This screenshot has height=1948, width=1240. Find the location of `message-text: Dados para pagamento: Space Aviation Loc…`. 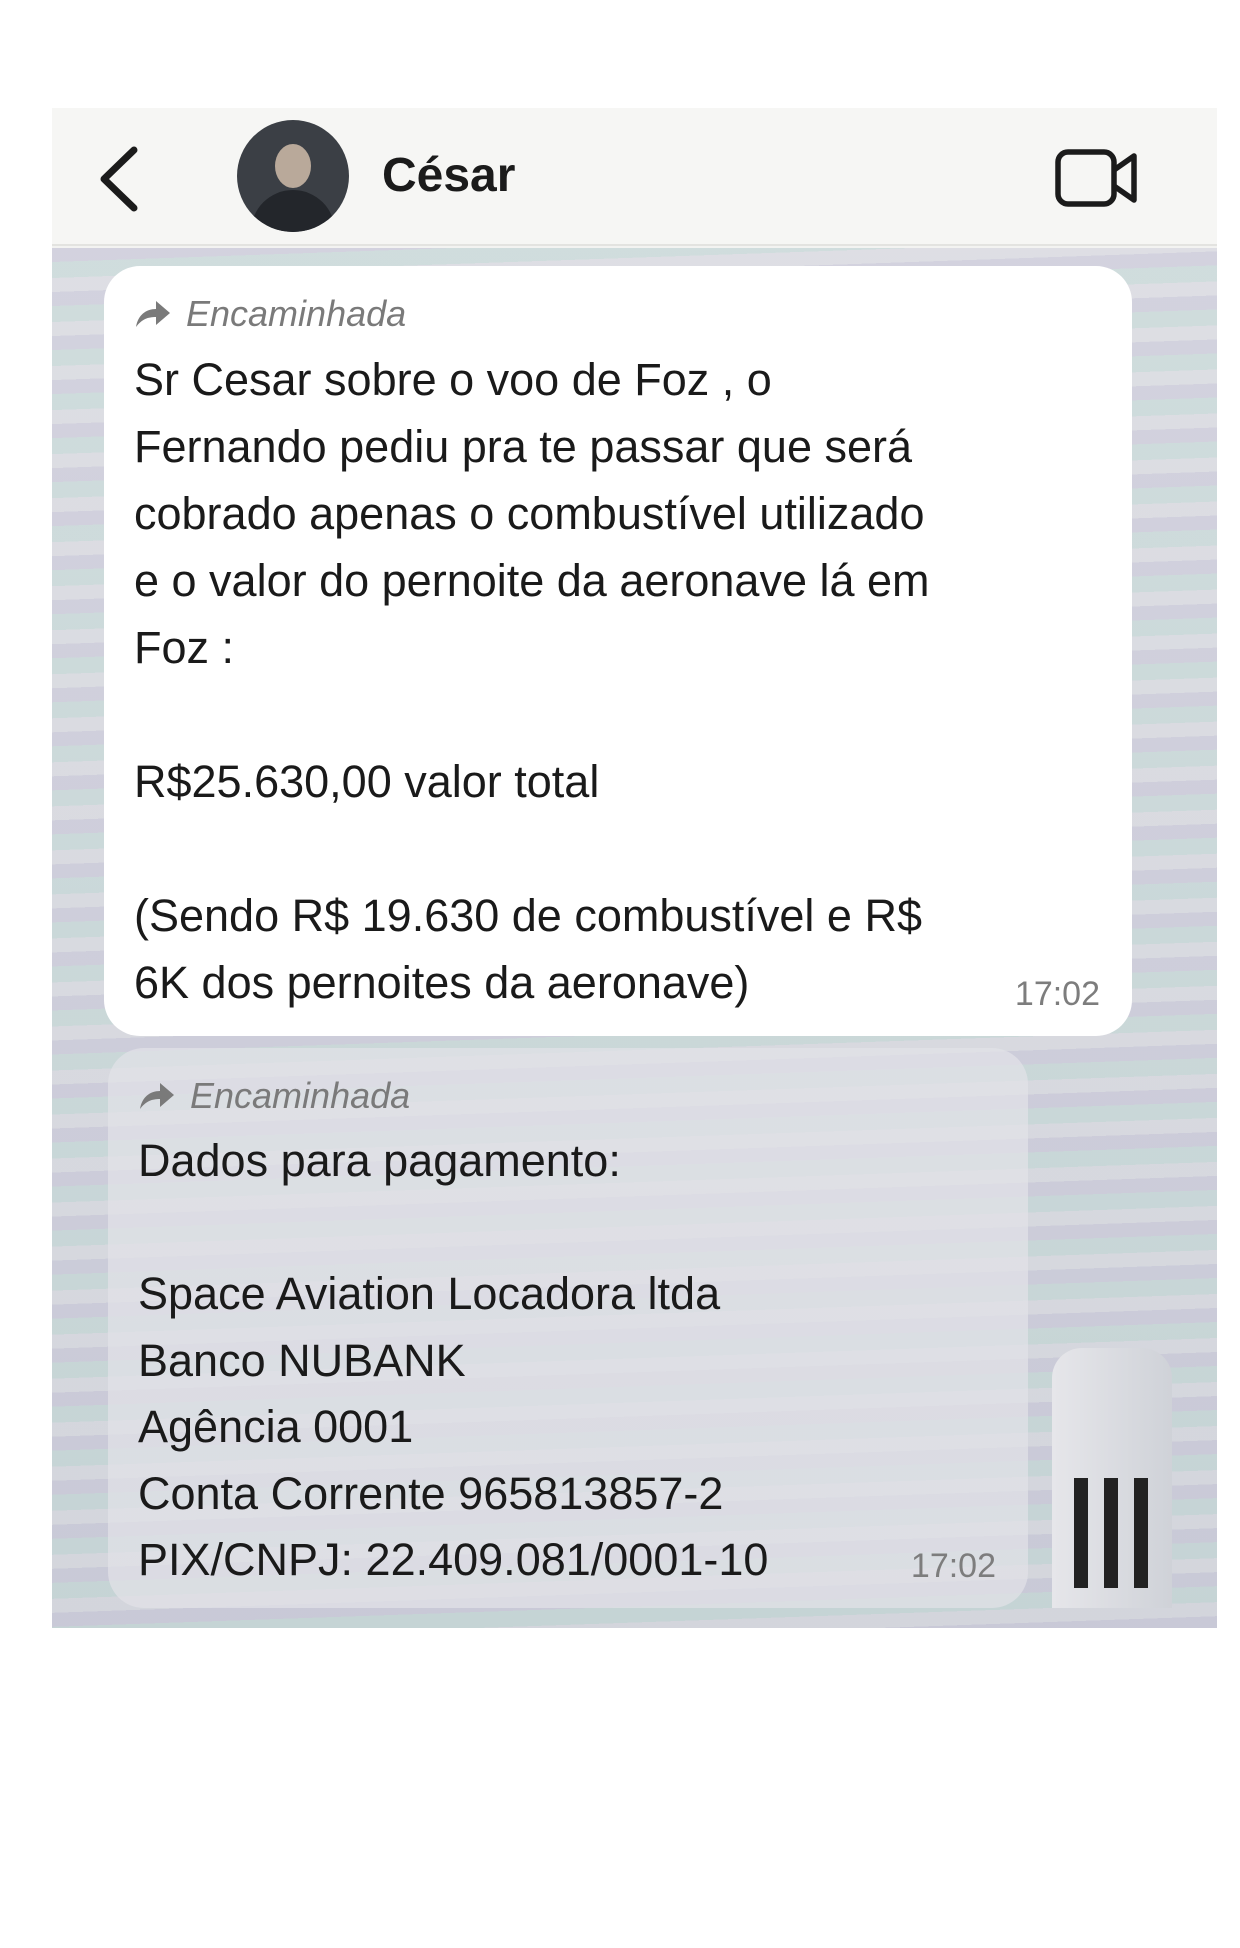

message-text: Dados para pagamento: Space Aviation Loc… is located at coordinates (453, 1360).